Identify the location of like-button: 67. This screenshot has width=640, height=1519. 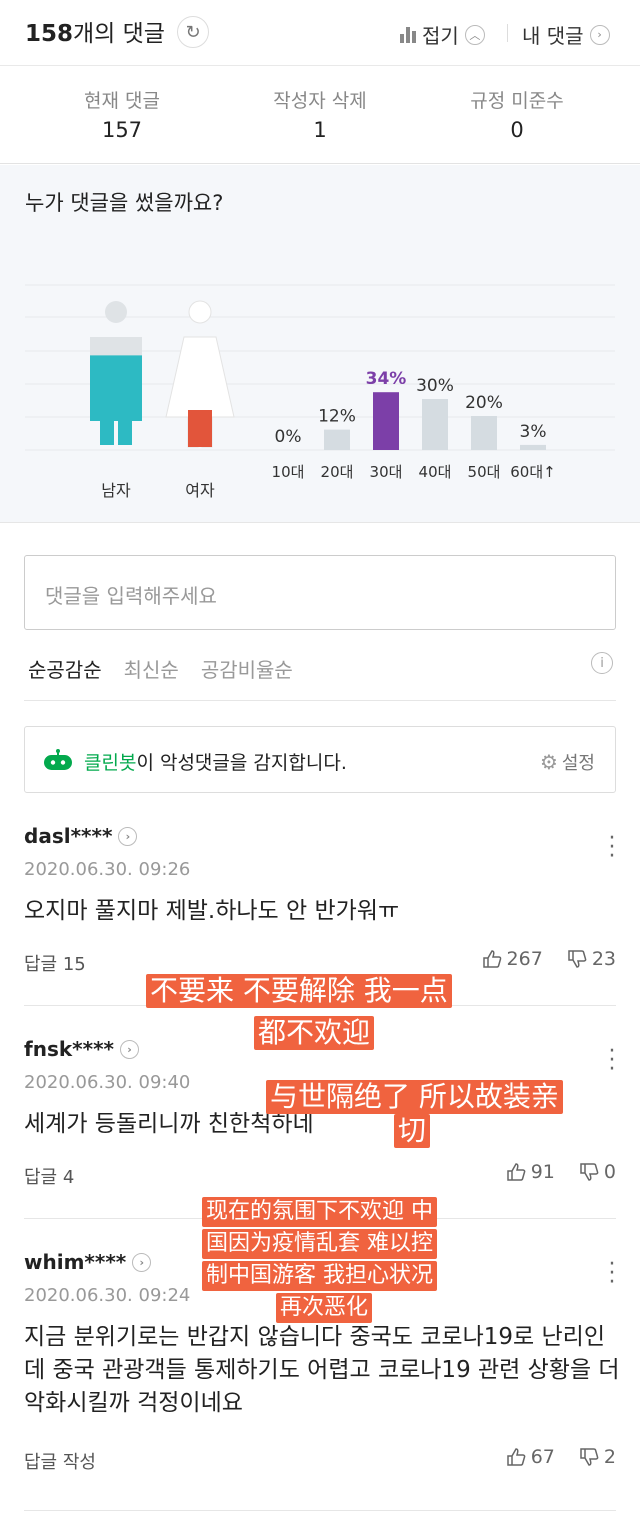
(530, 1457).